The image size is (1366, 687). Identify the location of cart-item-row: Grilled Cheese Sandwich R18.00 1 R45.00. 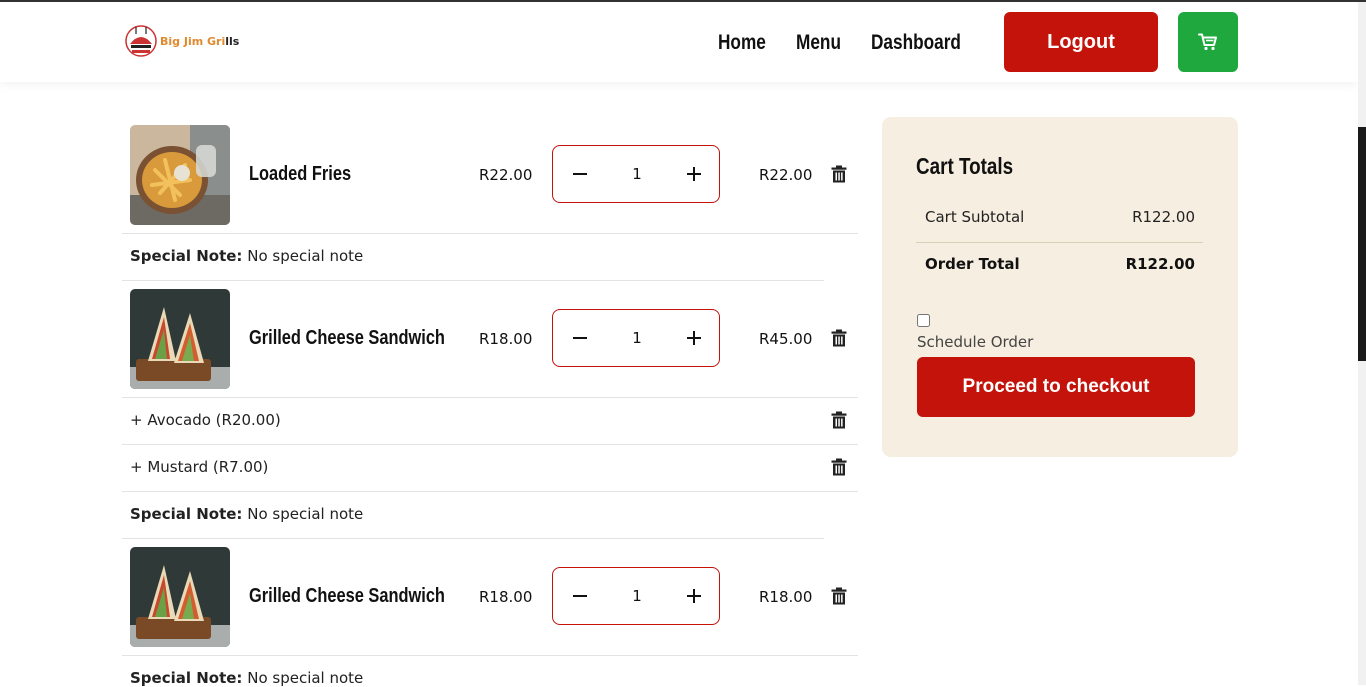
(490, 343).